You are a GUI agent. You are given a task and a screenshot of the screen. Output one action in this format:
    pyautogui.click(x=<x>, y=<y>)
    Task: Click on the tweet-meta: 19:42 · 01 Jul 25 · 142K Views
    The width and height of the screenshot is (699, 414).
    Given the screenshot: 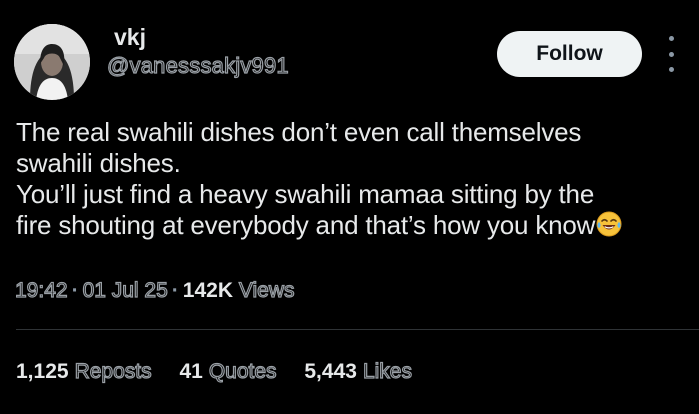 What is the action you would take?
    pyautogui.click(x=154, y=291)
    